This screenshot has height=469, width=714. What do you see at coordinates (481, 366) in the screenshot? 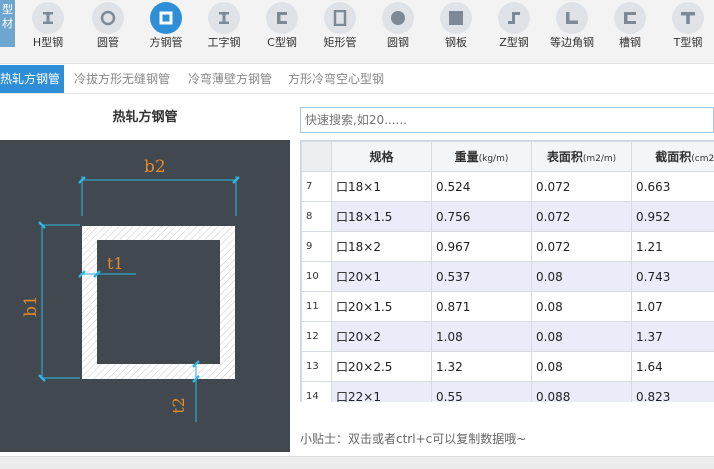
I see `cell-weight: 1.32` at bounding box center [481, 366].